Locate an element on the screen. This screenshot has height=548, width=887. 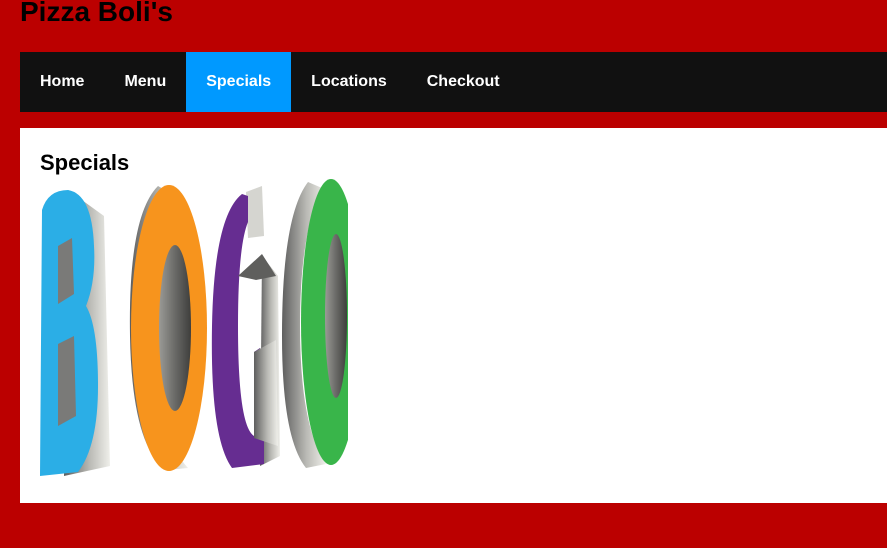
letter-g is located at coordinates (245, 327).